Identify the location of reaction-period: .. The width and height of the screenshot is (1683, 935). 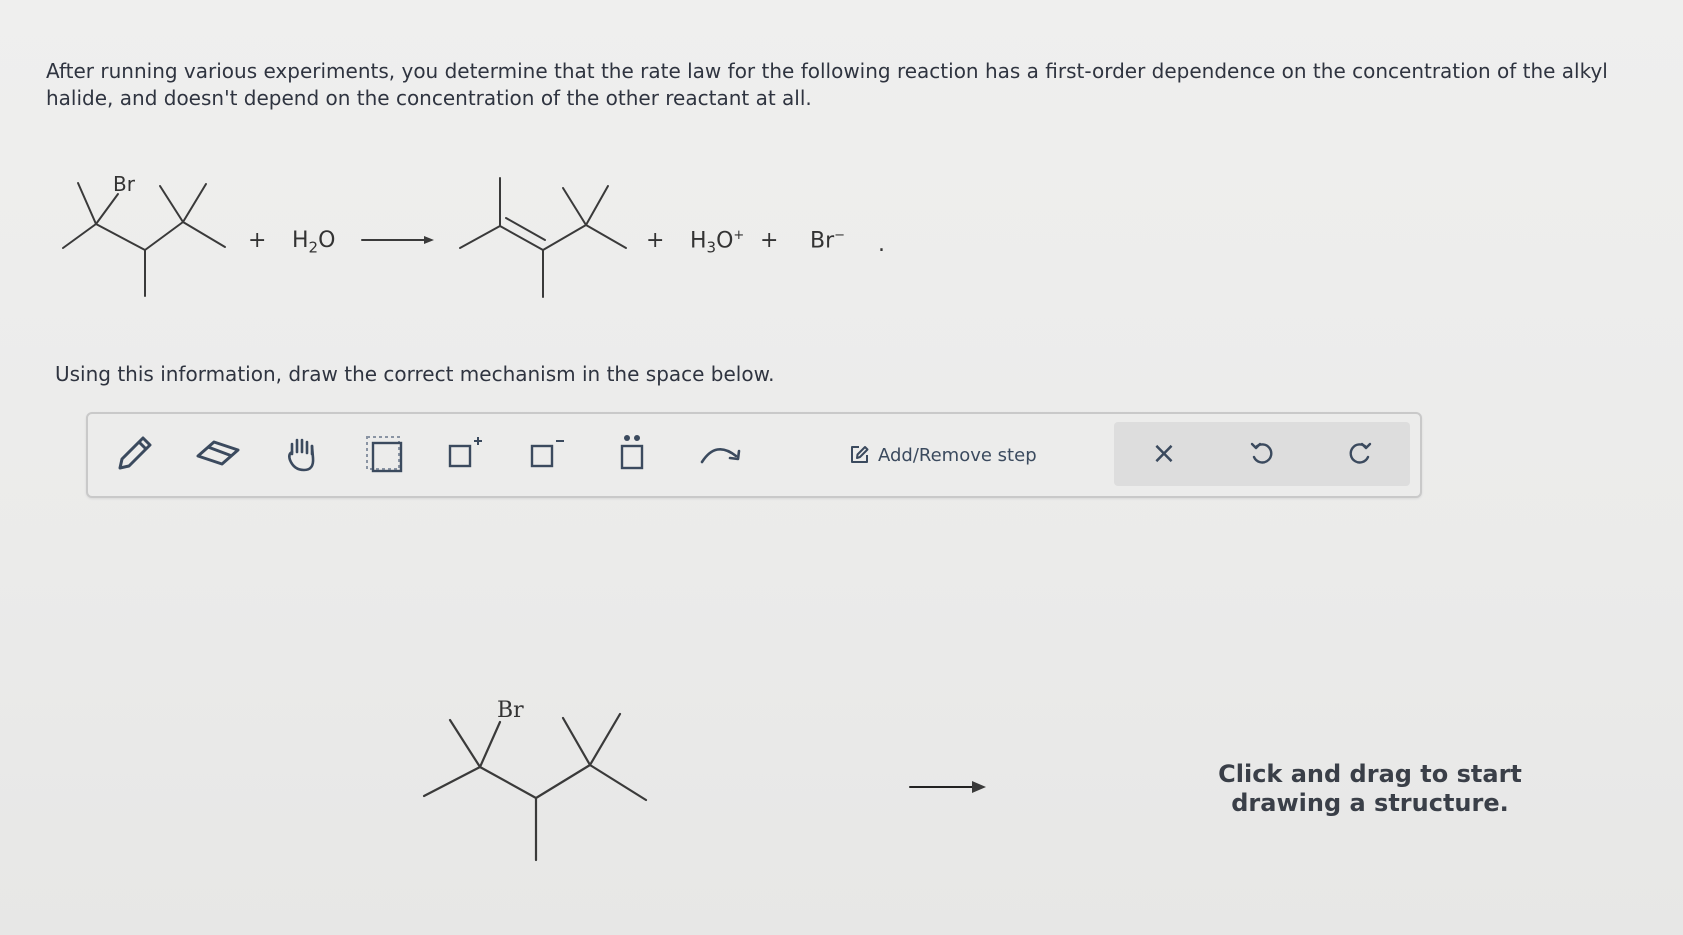
(881, 244).